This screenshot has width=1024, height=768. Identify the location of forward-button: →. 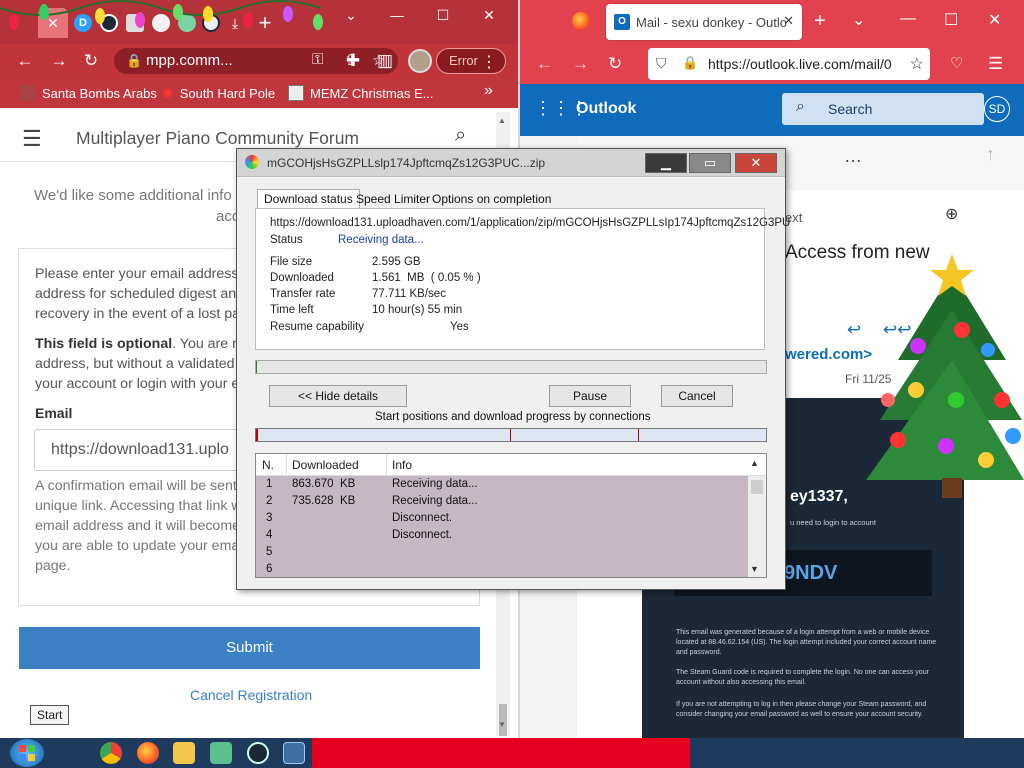
(59, 61).